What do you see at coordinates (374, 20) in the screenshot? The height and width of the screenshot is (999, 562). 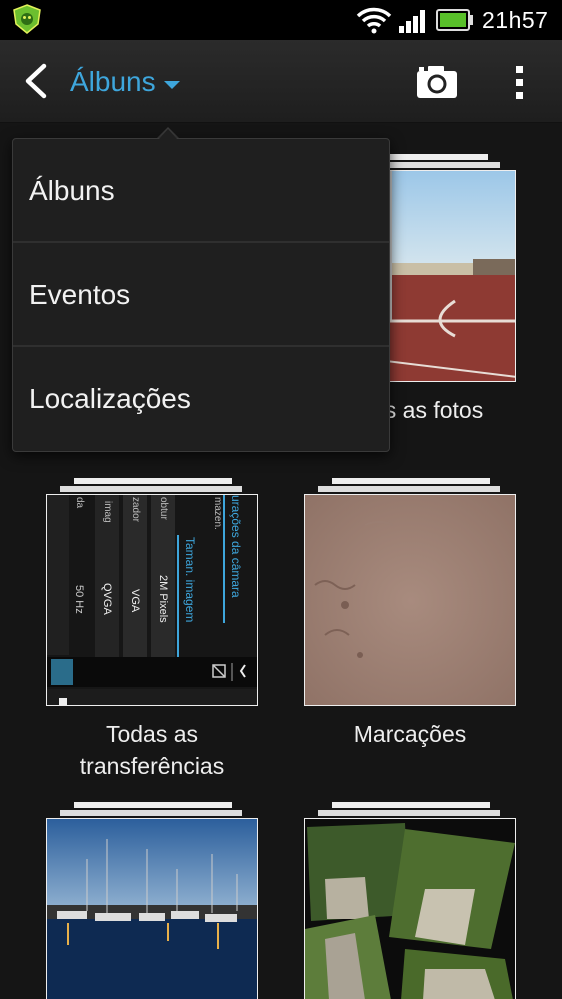 I see `wifi-icon` at bounding box center [374, 20].